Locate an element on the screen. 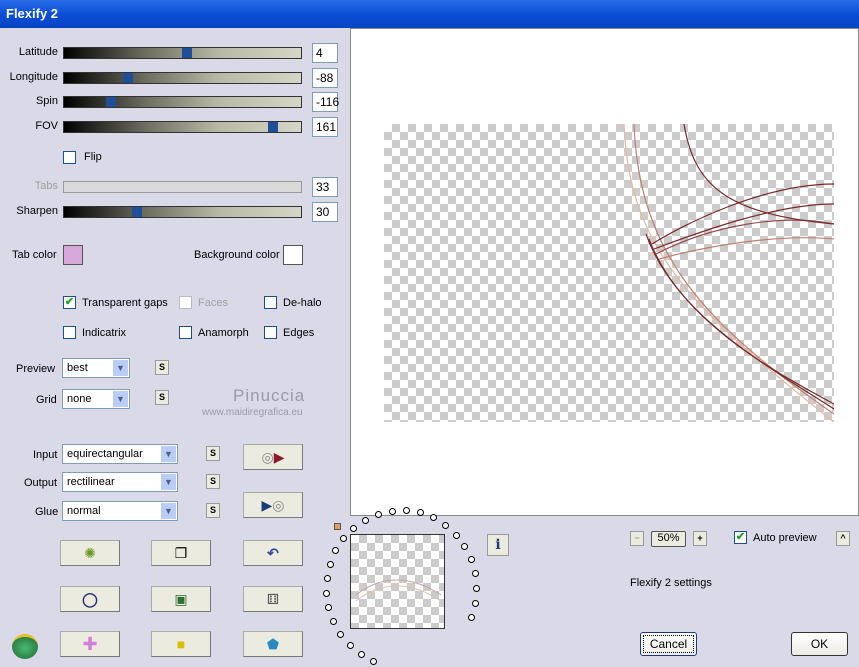 This screenshot has width=859, height=667. grid-select: none ▼ is located at coordinates (96, 399).